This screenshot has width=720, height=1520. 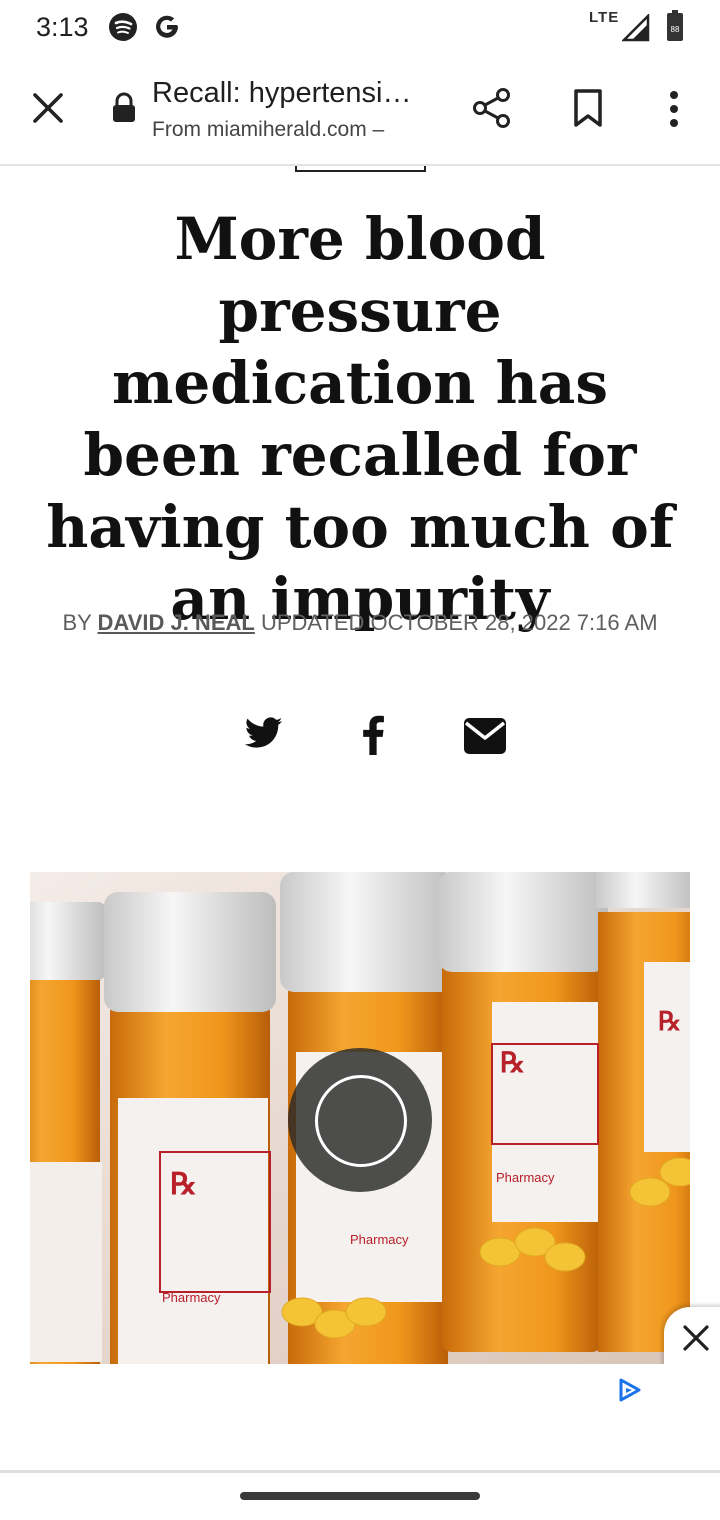 I want to click on google-icon, so click(x=167, y=26).